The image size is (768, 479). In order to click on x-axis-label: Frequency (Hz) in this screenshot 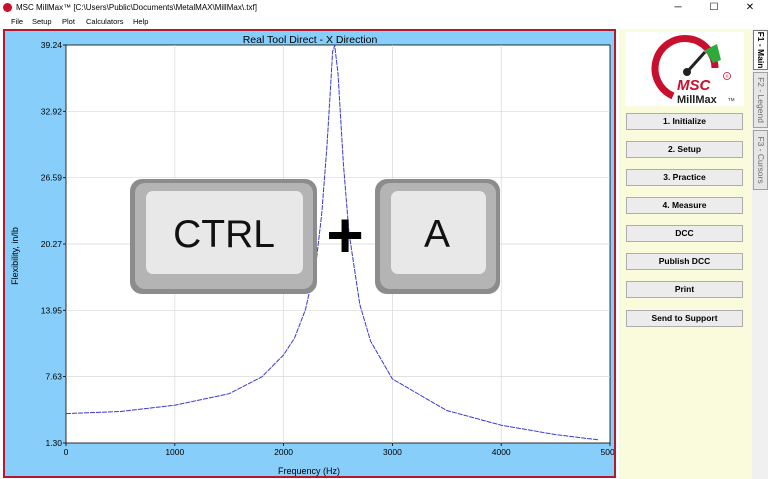, I will do `click(309, 471)`.